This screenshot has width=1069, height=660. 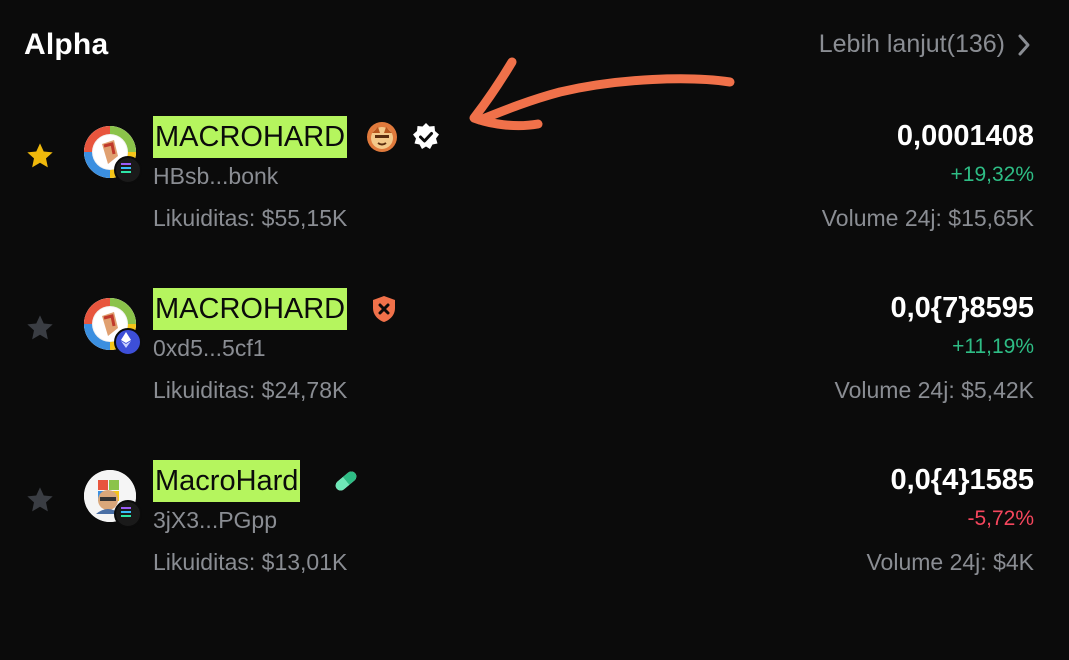 What do you see at coordinates (382, 137) in the screenshot?
I see `doge-face-icon` at bounding box center [382, 137].